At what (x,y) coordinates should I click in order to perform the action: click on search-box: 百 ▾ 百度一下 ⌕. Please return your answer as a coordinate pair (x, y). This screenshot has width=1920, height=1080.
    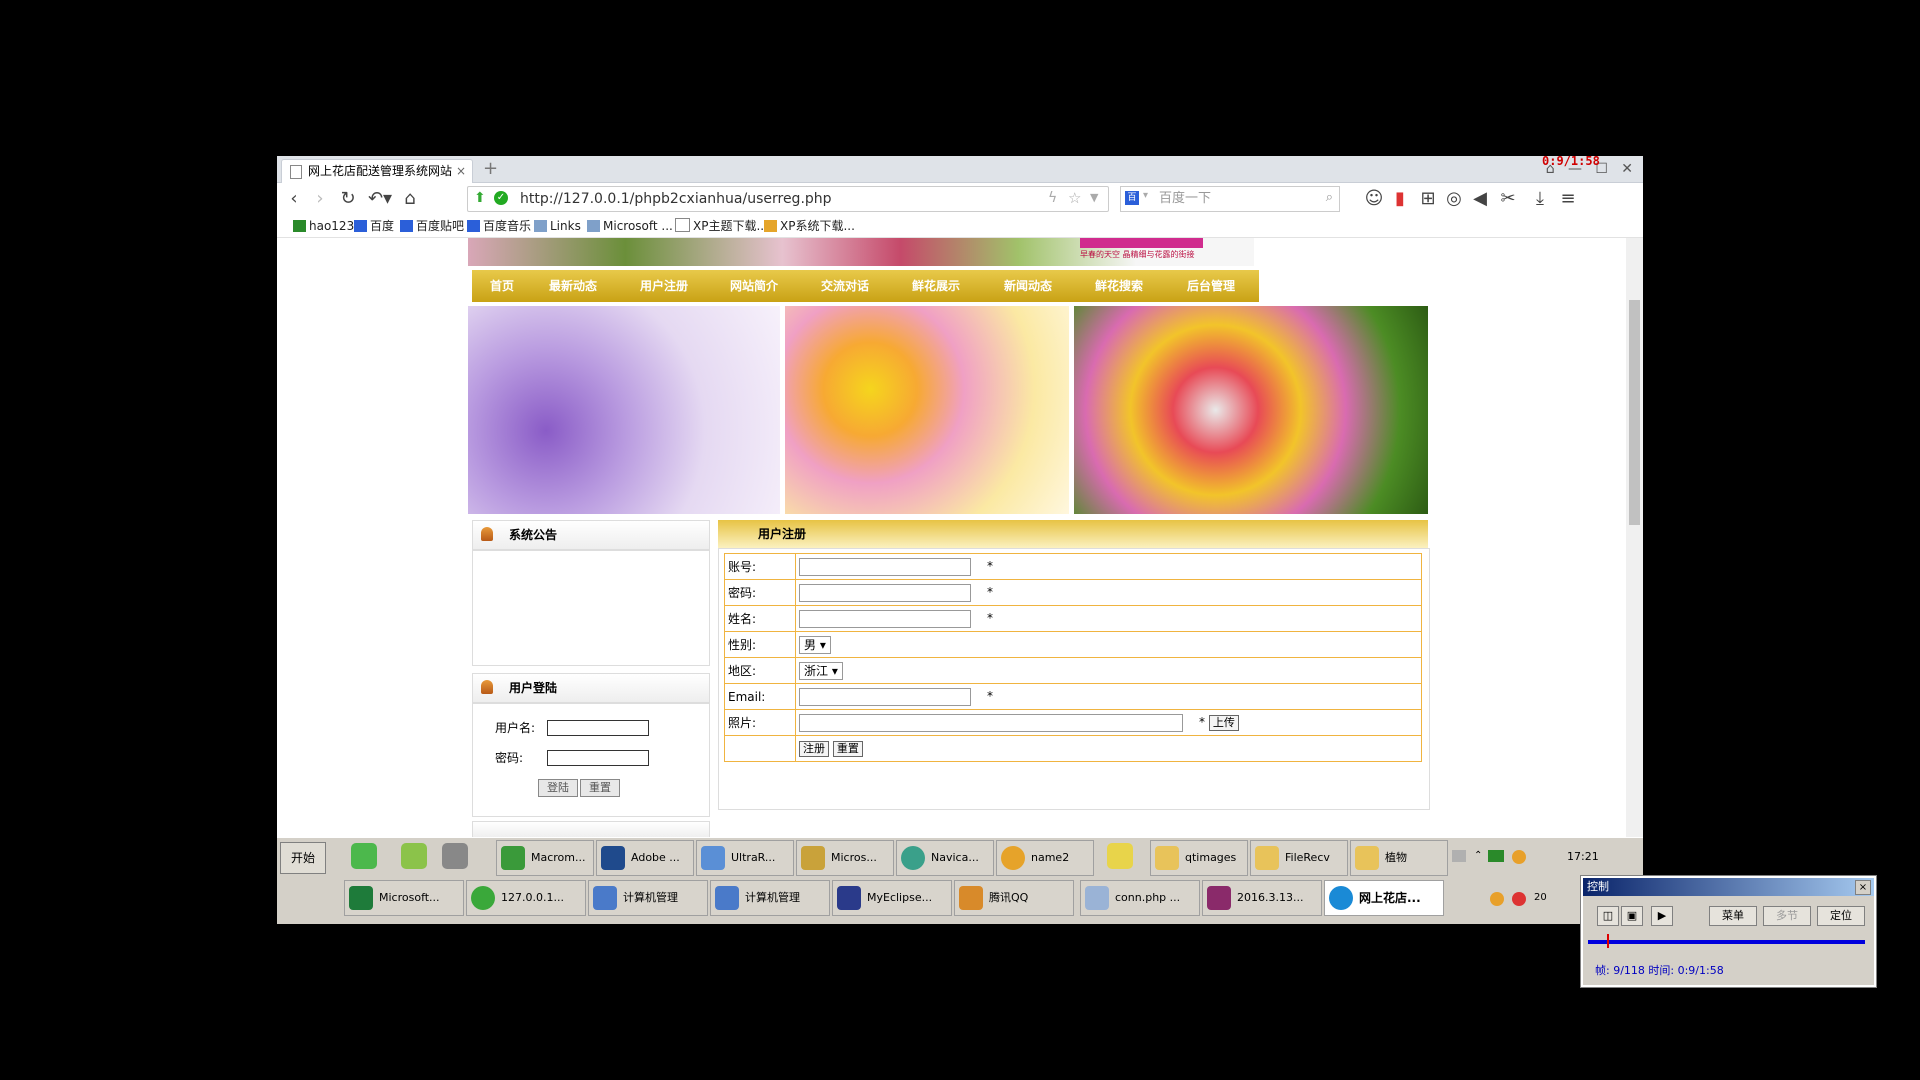
    Looking at the image, I should click on (1230, 199).